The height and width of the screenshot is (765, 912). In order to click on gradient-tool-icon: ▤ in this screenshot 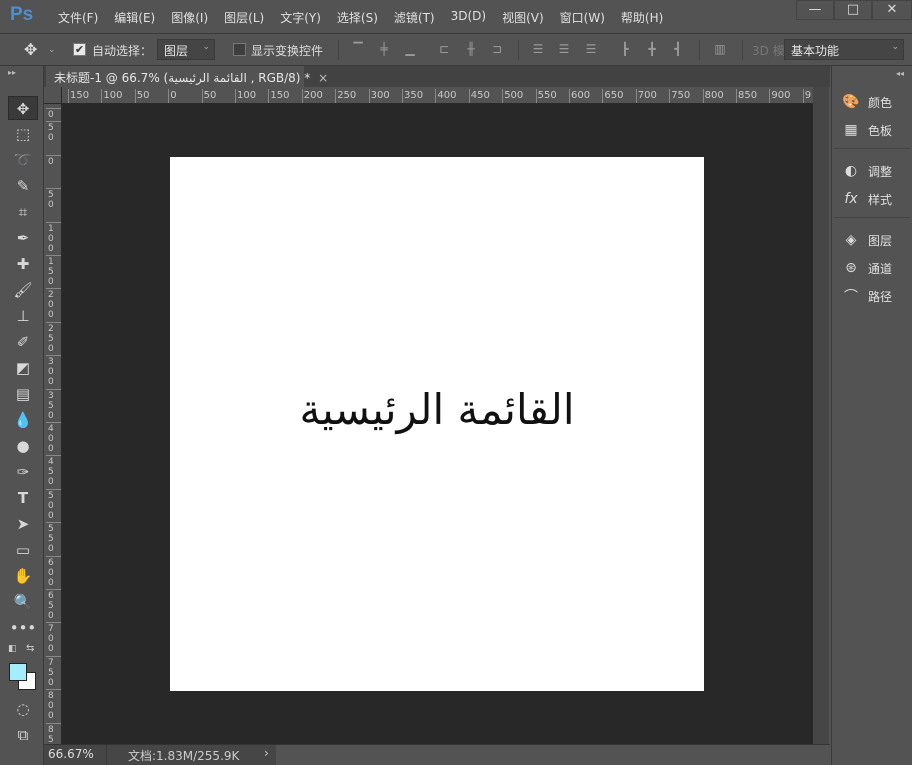, I will do `click(23, 394)`.